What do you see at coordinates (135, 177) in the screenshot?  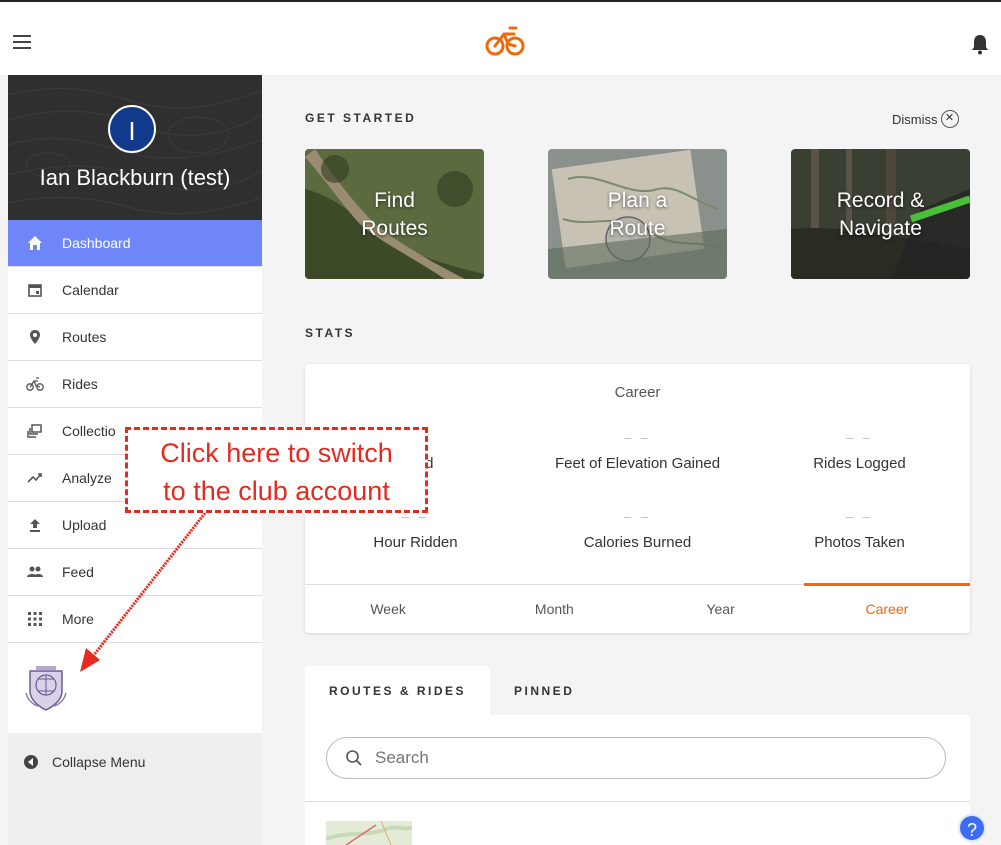 I see `profile-name: Ian Blackburn (test)` at bounding box center [135, 177].